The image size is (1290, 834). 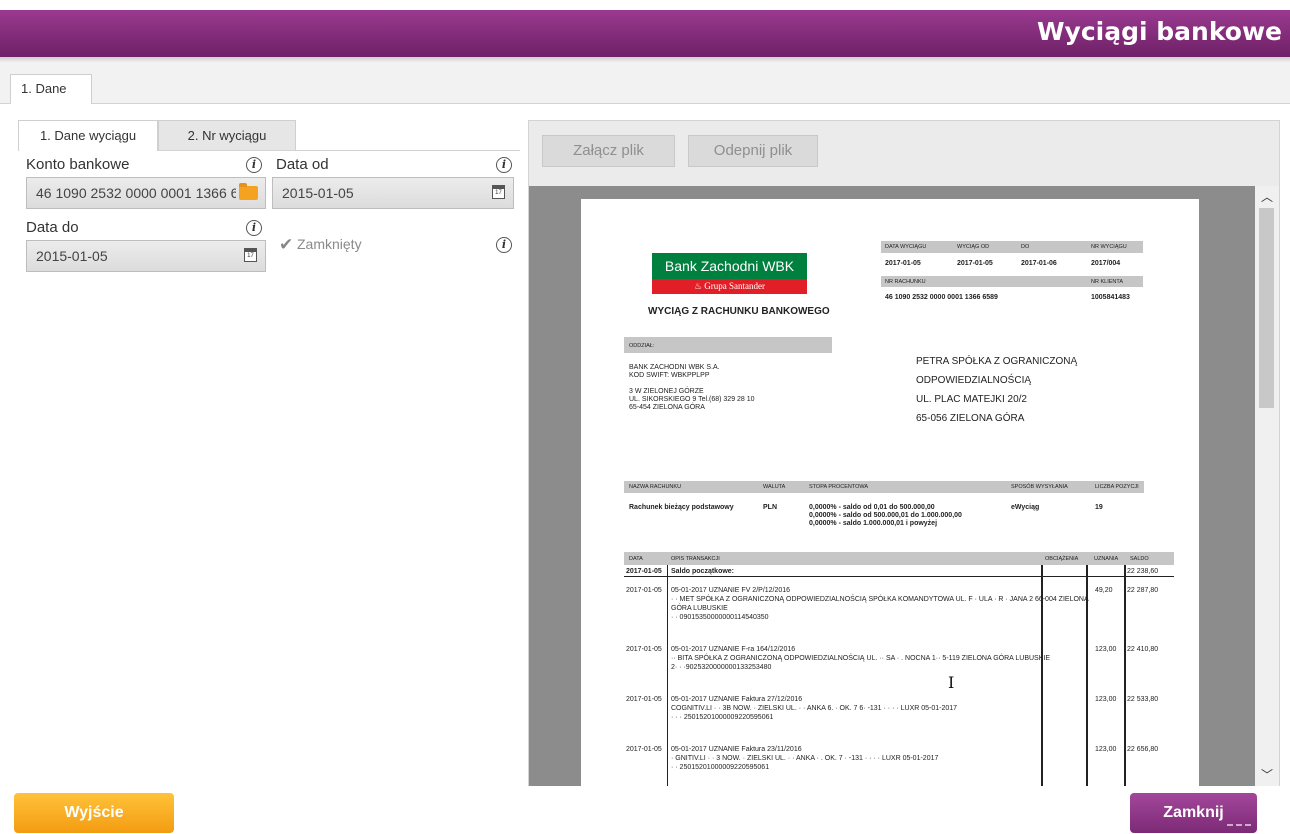 I want to click on zamkniety-info-icon: i, so click(x=504, y=245).